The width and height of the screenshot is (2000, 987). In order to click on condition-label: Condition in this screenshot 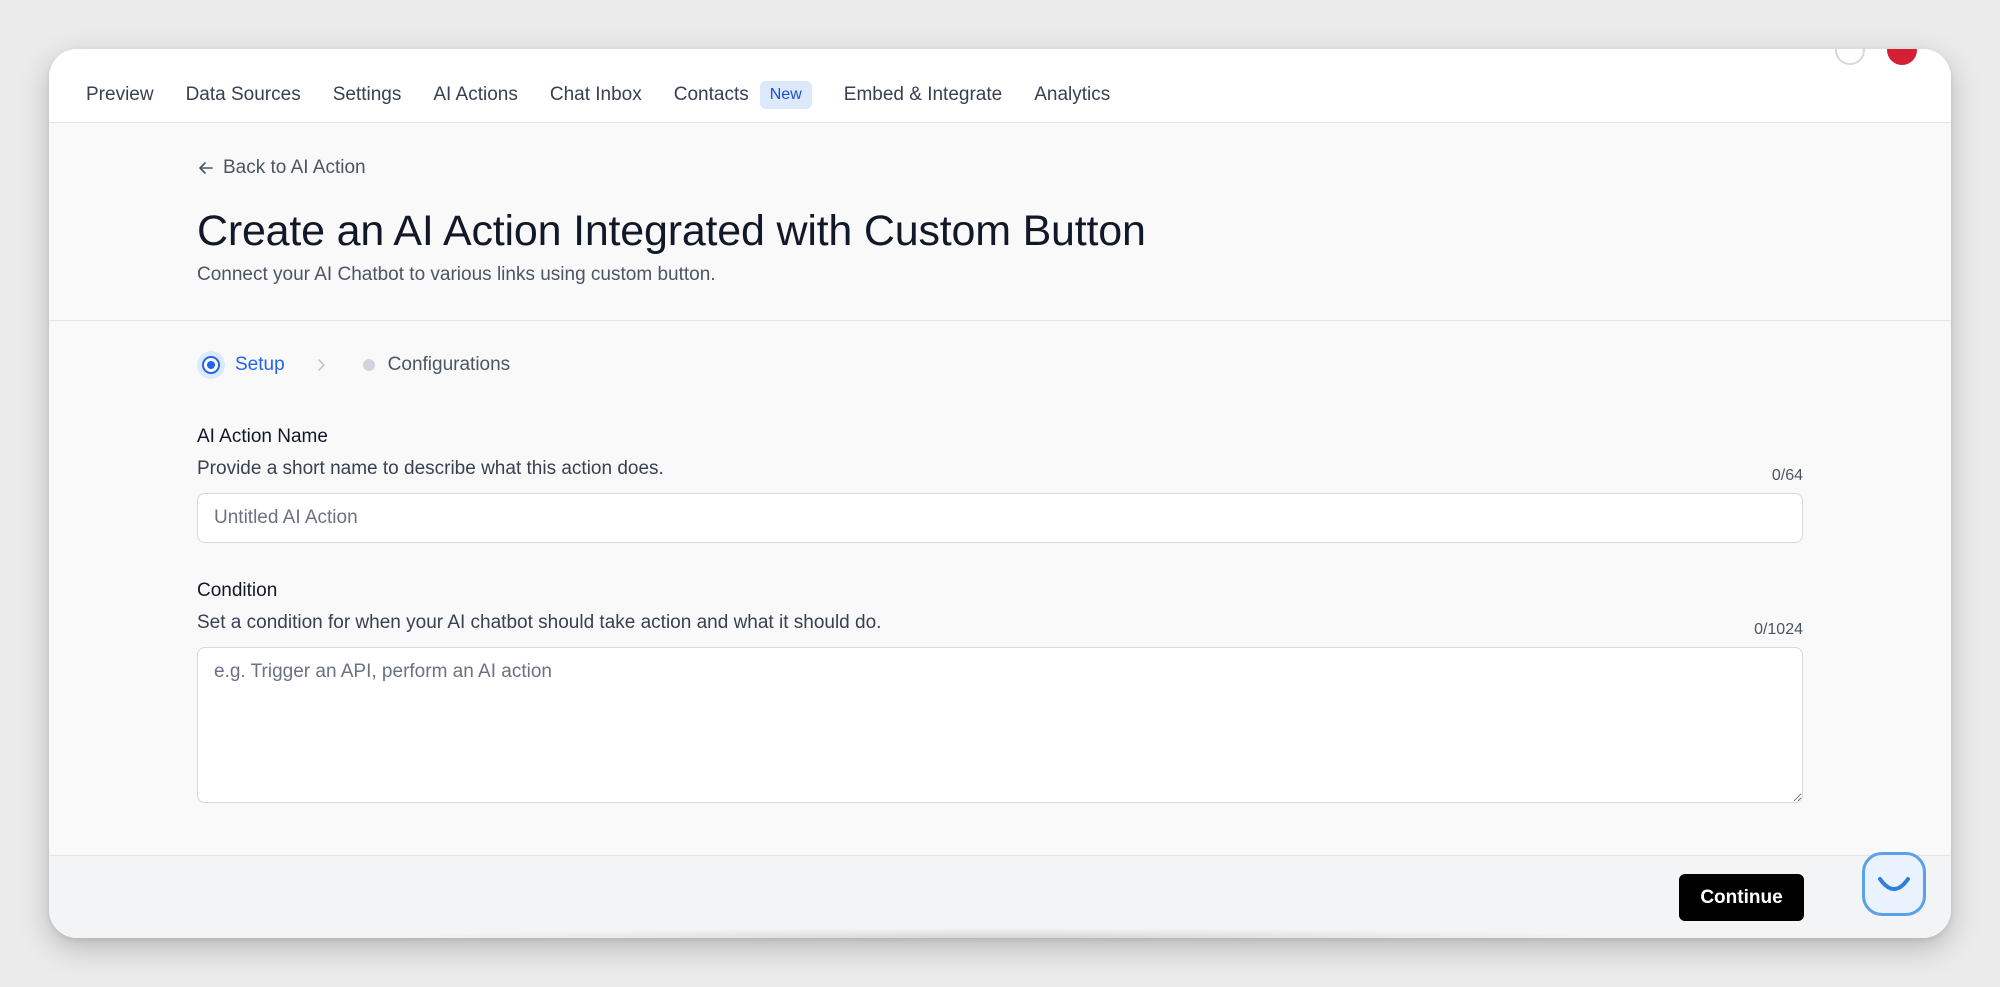, I will do `click(237, 590)`.